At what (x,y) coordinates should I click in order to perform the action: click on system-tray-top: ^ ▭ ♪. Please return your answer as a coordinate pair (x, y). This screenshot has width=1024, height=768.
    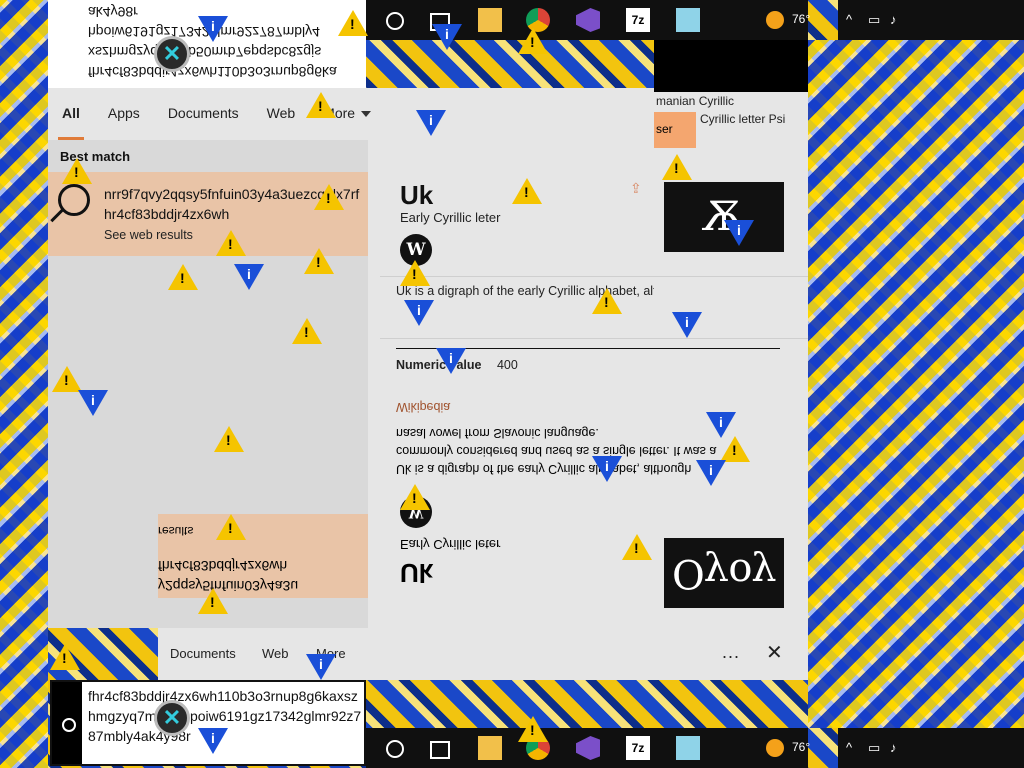
    Looking at the image, I should click on (931, 20).